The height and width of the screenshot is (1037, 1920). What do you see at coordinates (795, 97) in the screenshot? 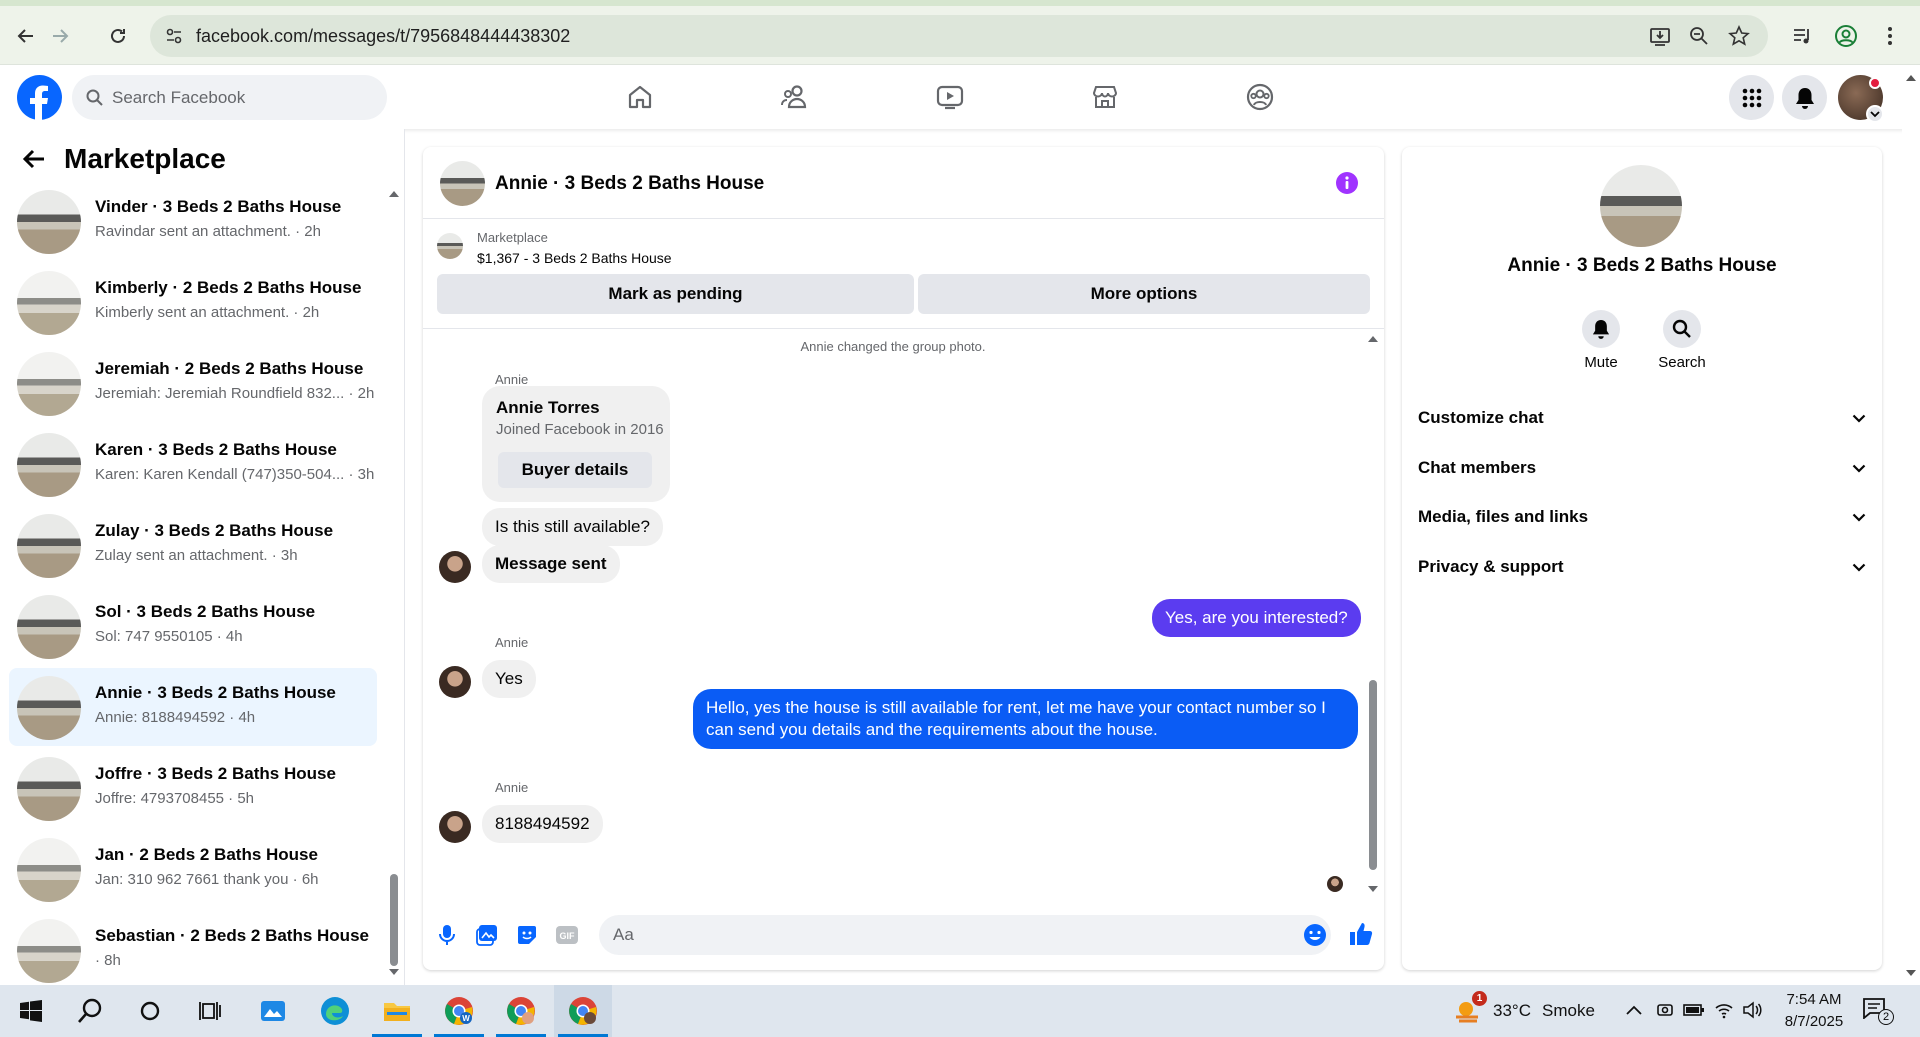
I see `nav-friends` at bounding box center [795, 97].